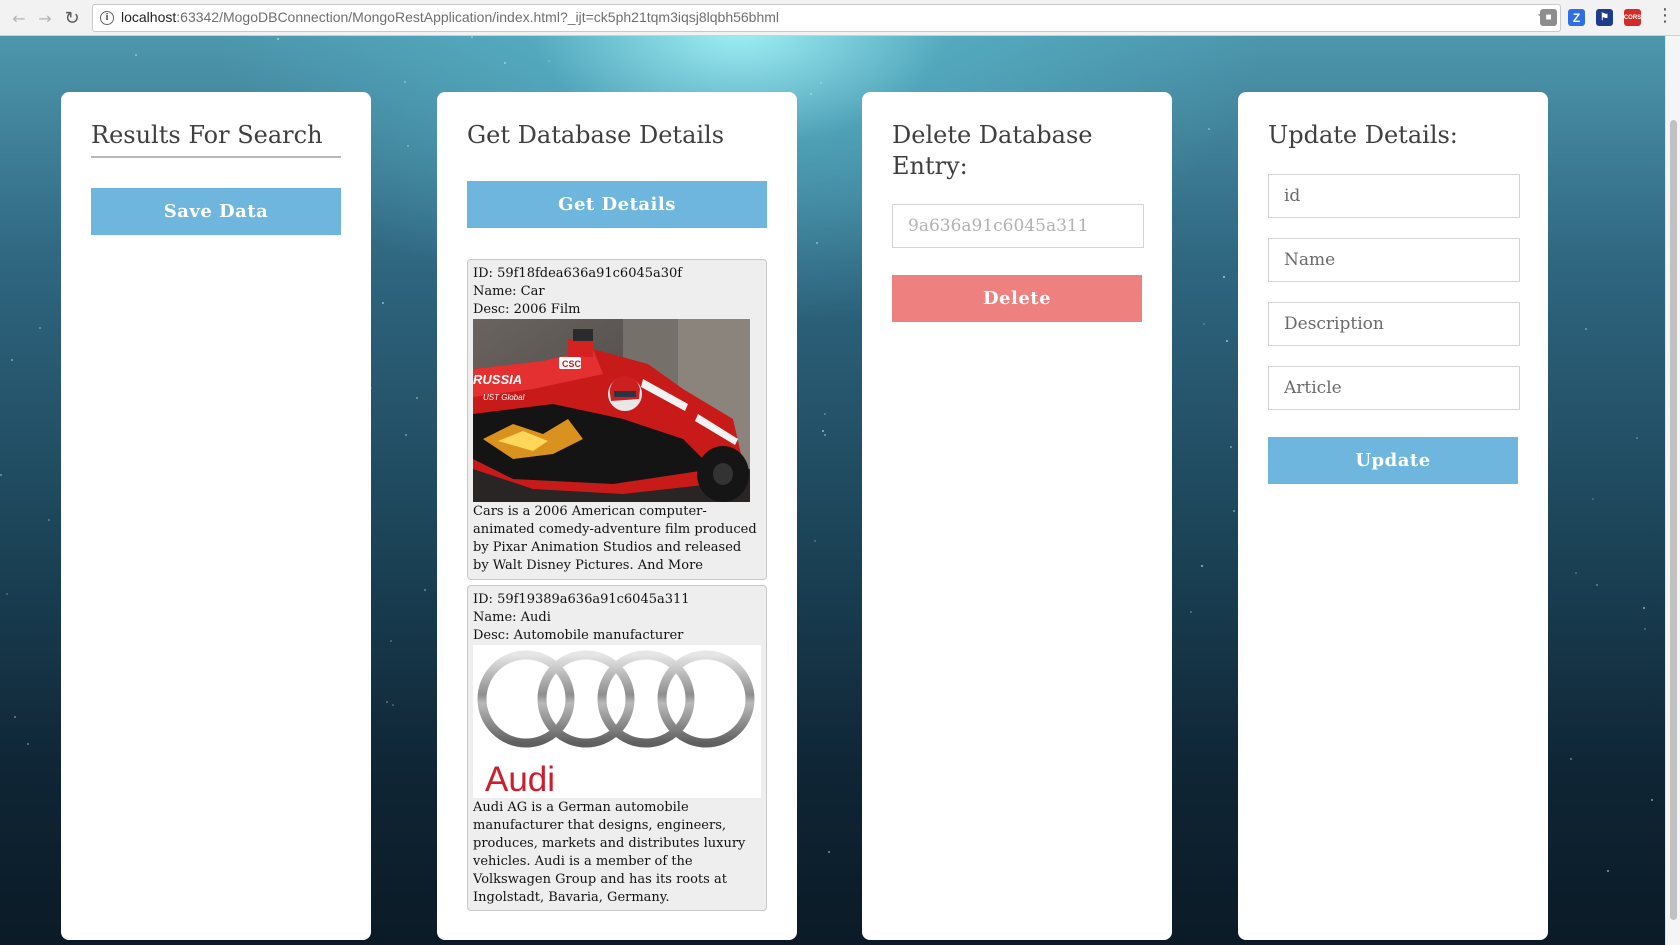  What do you see at coordinates (617, 721) in the screenshot?
I see `audi-logo-image: Audi` at bounding box center [617, 721].